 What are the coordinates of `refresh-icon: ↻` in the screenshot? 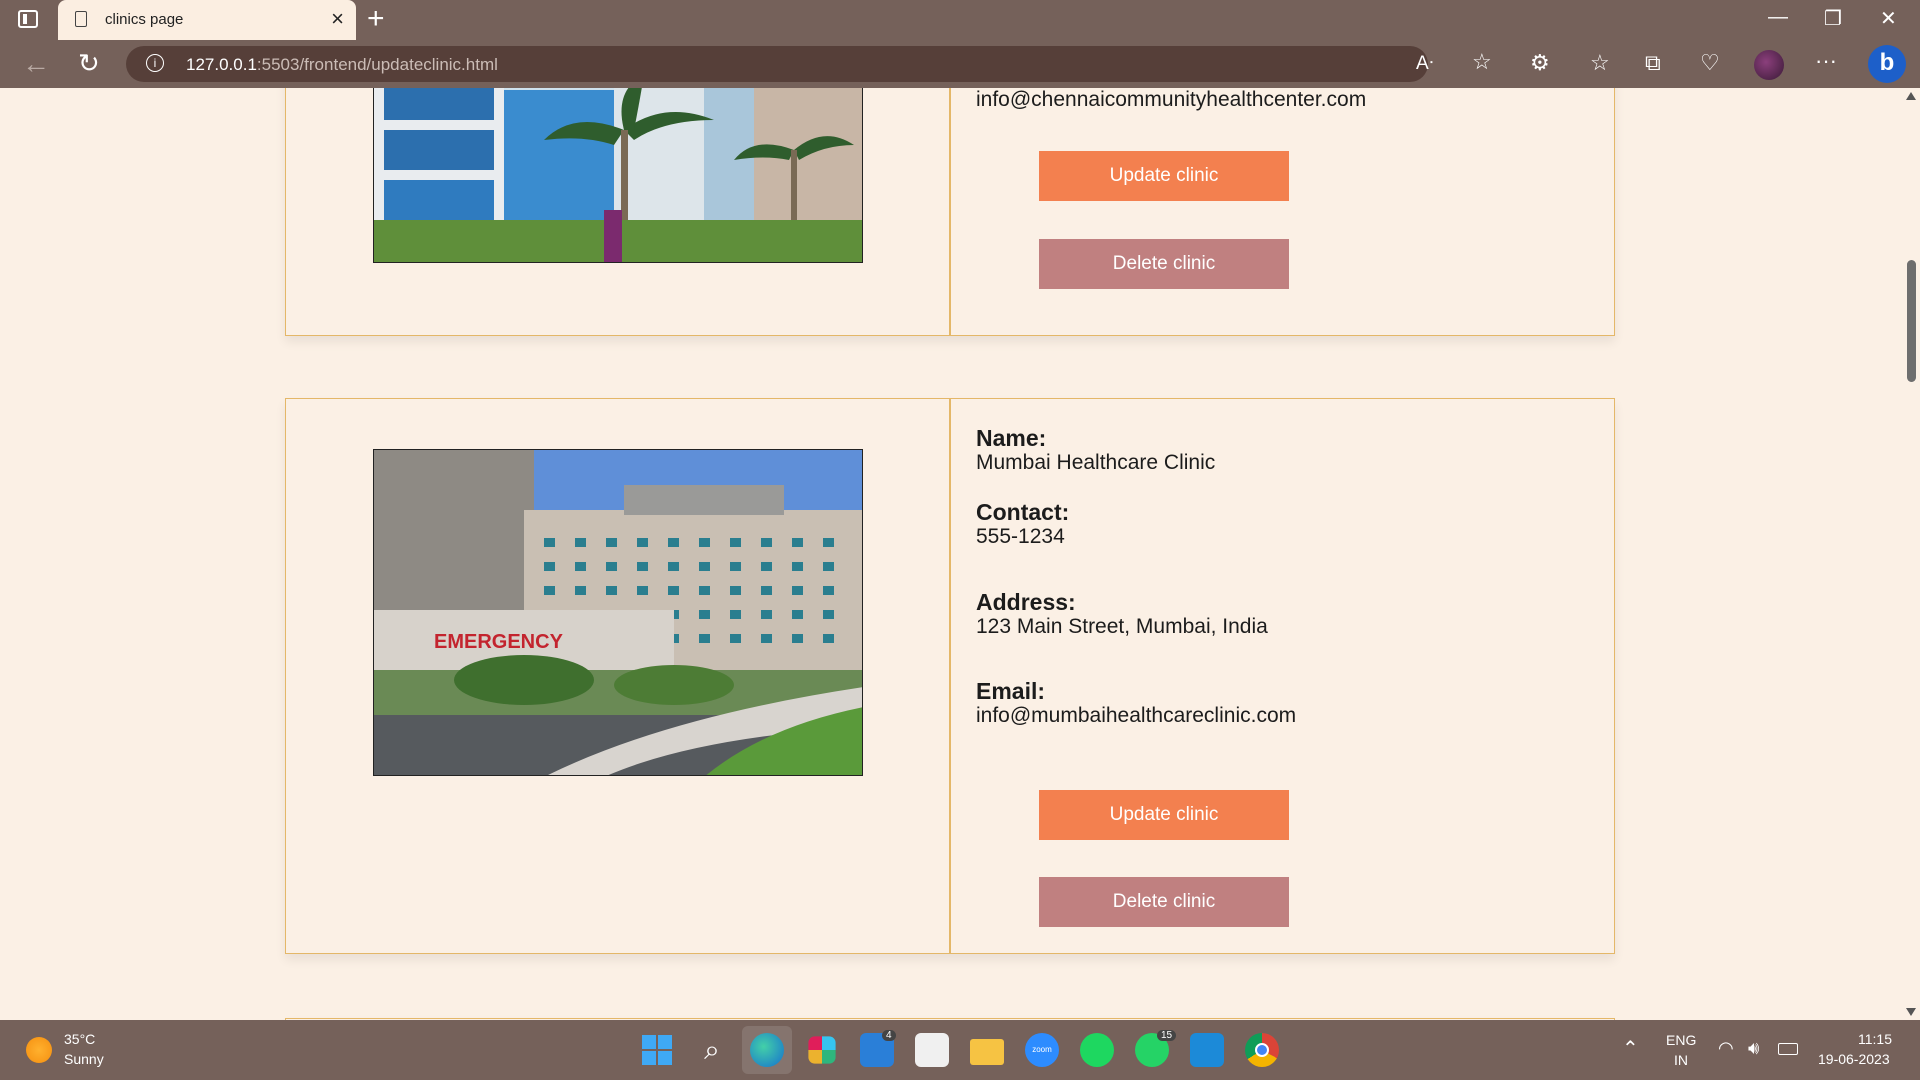 It's located at (89, 63).